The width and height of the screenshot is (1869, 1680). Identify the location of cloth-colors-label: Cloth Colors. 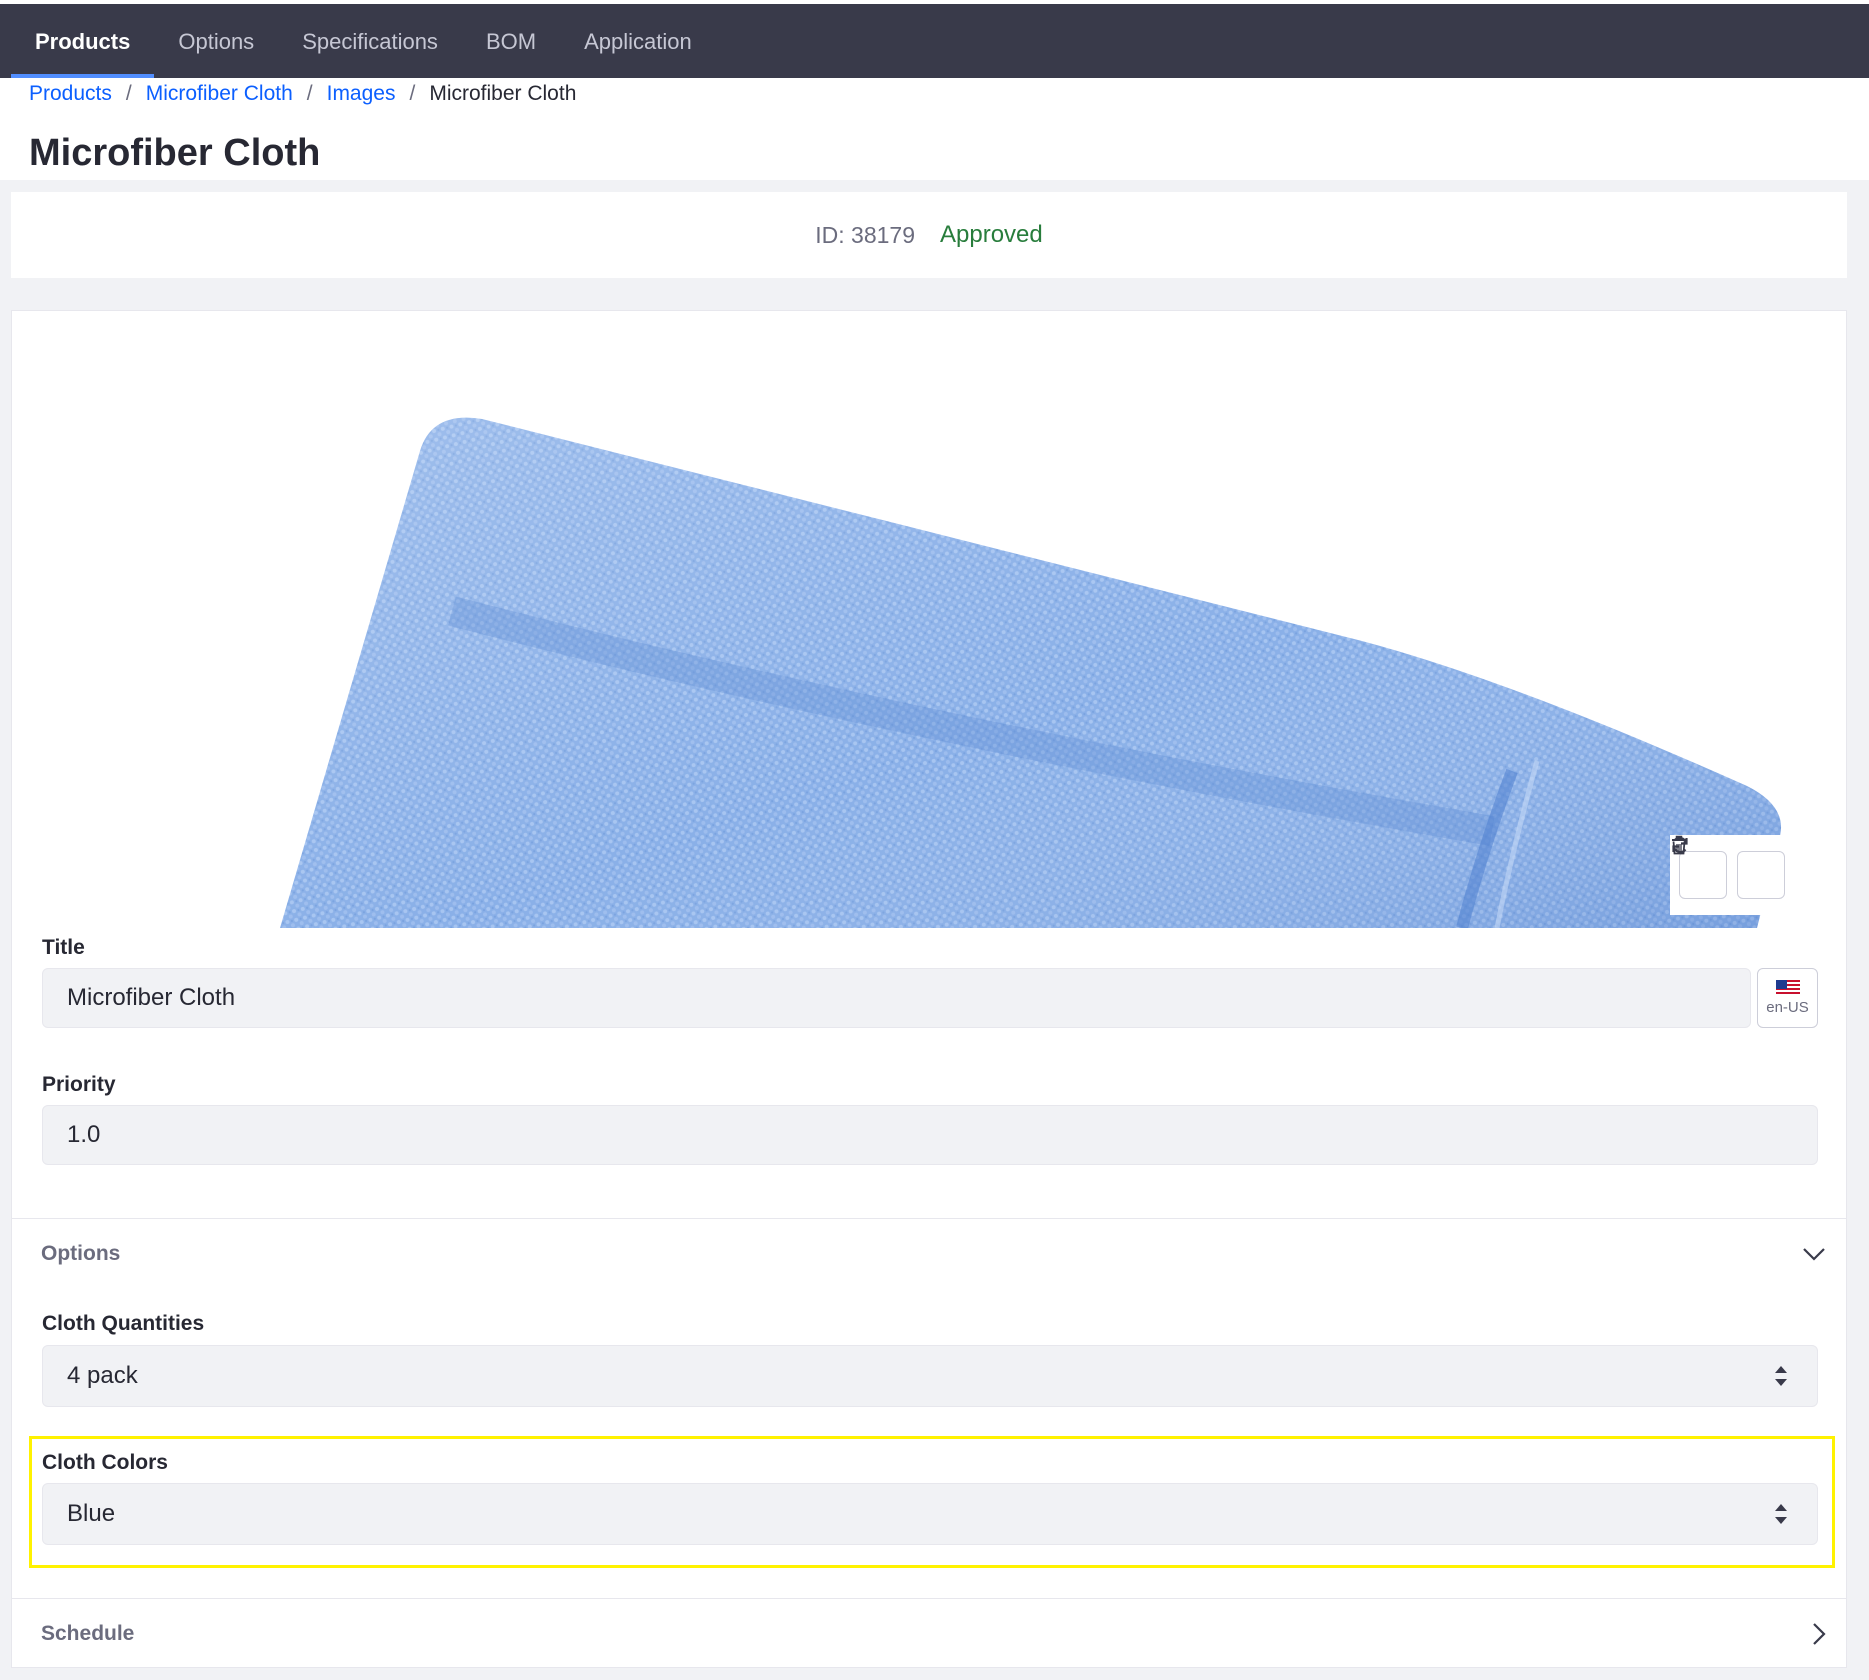
(105, 1462).